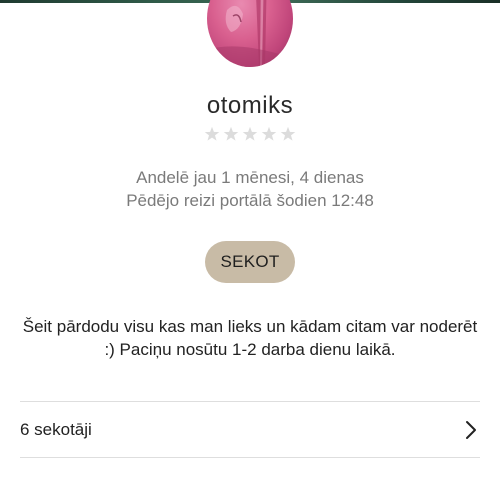  Describe the element at coordinates (250, 105) in the screenshot. I see `profile-username: otomiks` at that location.